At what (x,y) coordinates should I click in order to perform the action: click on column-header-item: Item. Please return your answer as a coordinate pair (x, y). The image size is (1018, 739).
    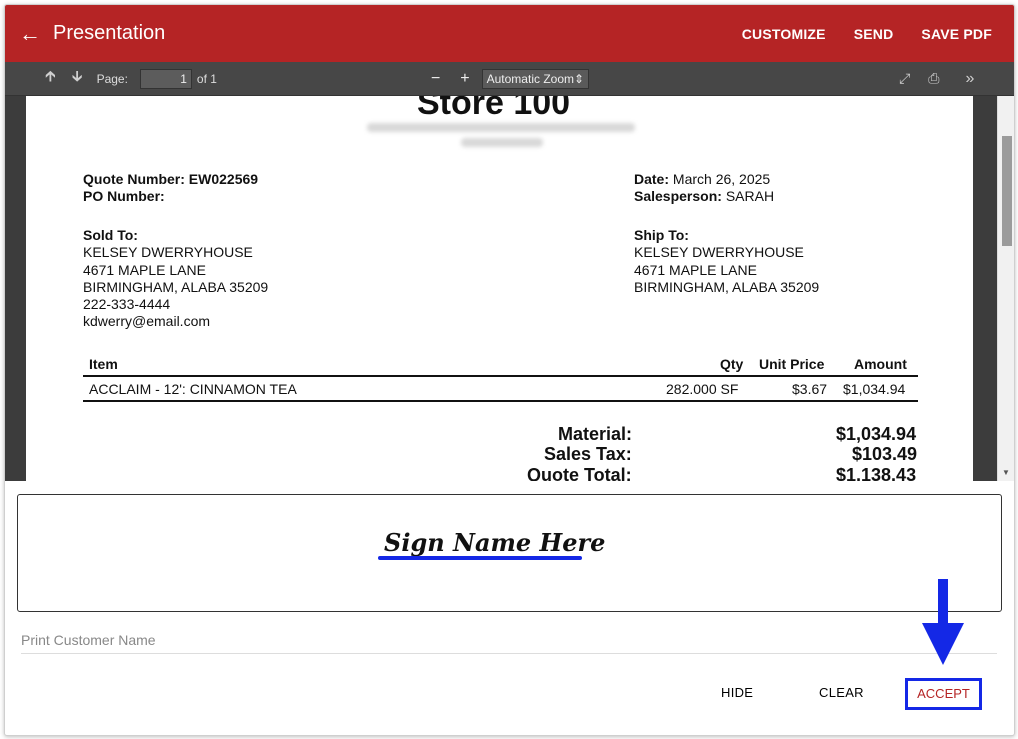
    Looking at the image, I should click on (103, 364).